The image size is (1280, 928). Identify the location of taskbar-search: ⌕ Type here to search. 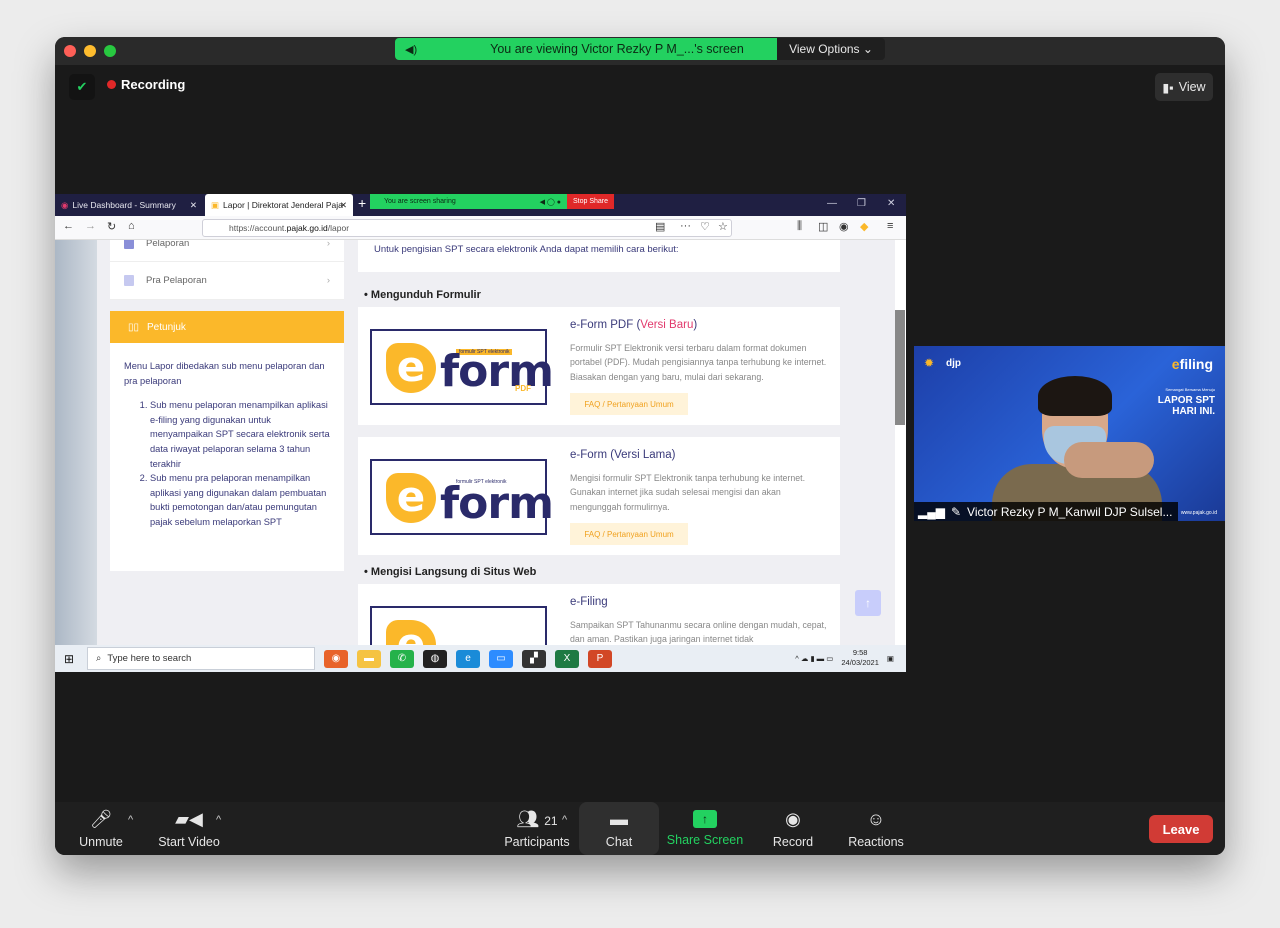
(201, 658).